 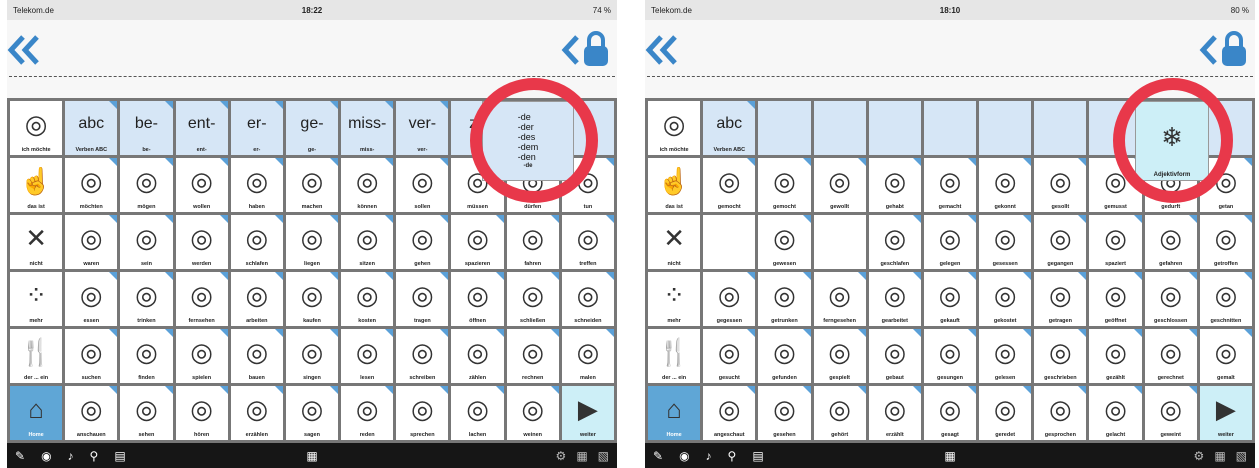 What do you see at coordinates (146, 185) in the screenshot?
I see `symbol-cell: ◎ mögen` at bounding box center [146, 185].